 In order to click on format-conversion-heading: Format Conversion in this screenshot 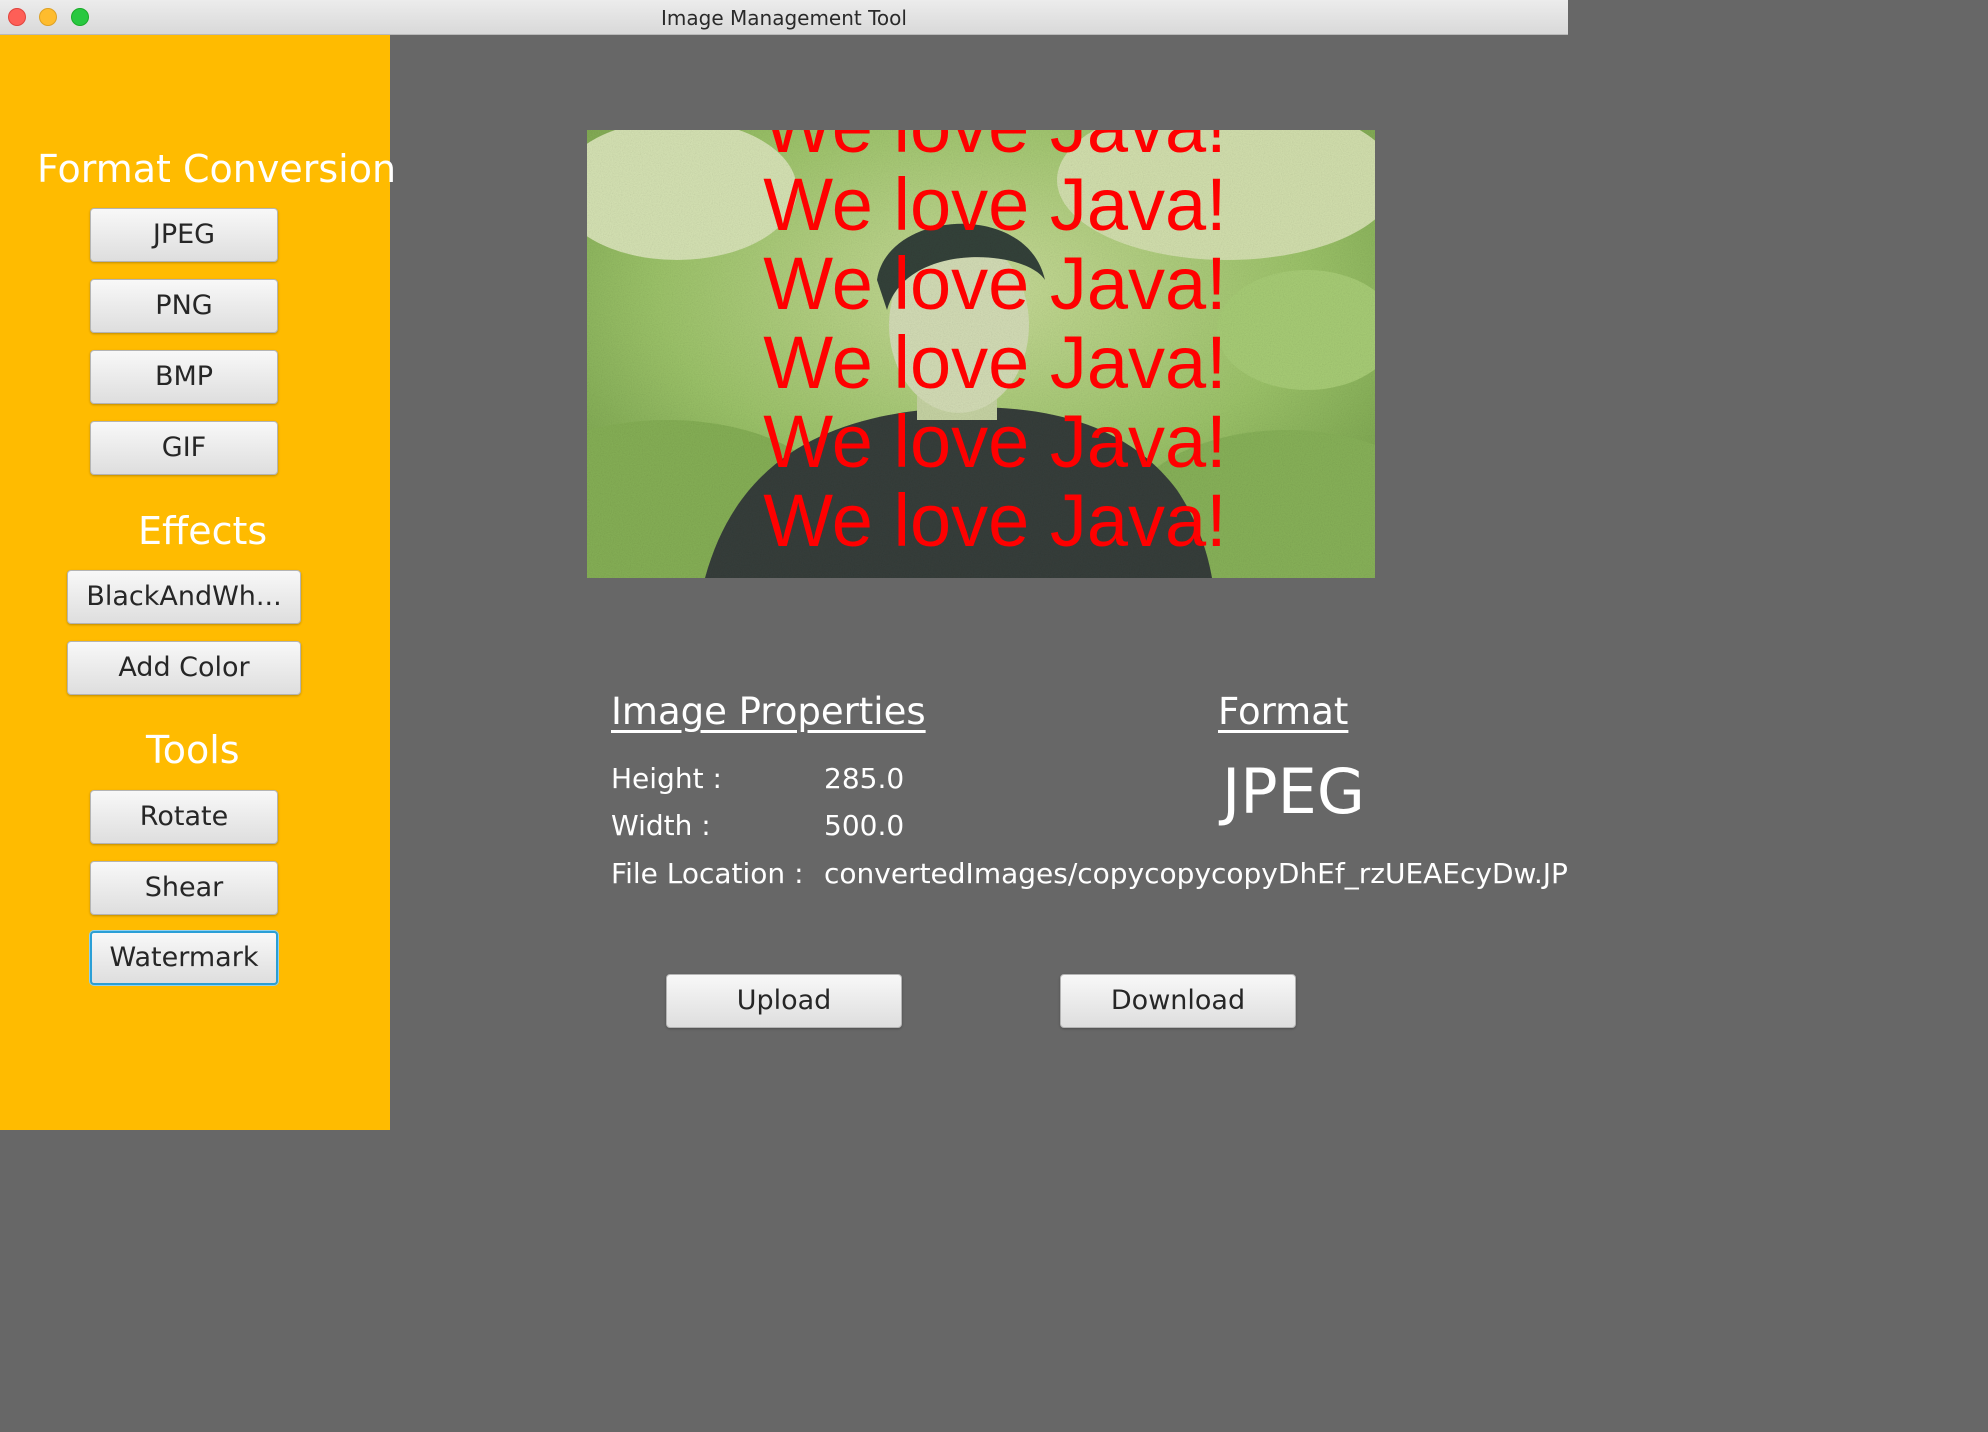, I will do `click(217, 169)`.